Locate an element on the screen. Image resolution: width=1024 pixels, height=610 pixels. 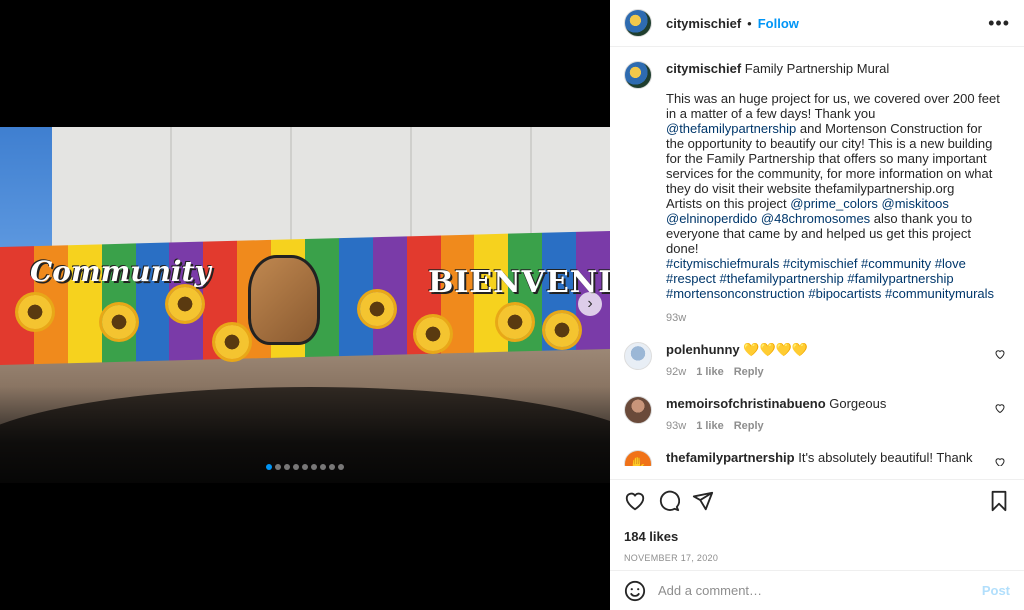
add-comment-bar: Post is located at coordinates (817, 590).